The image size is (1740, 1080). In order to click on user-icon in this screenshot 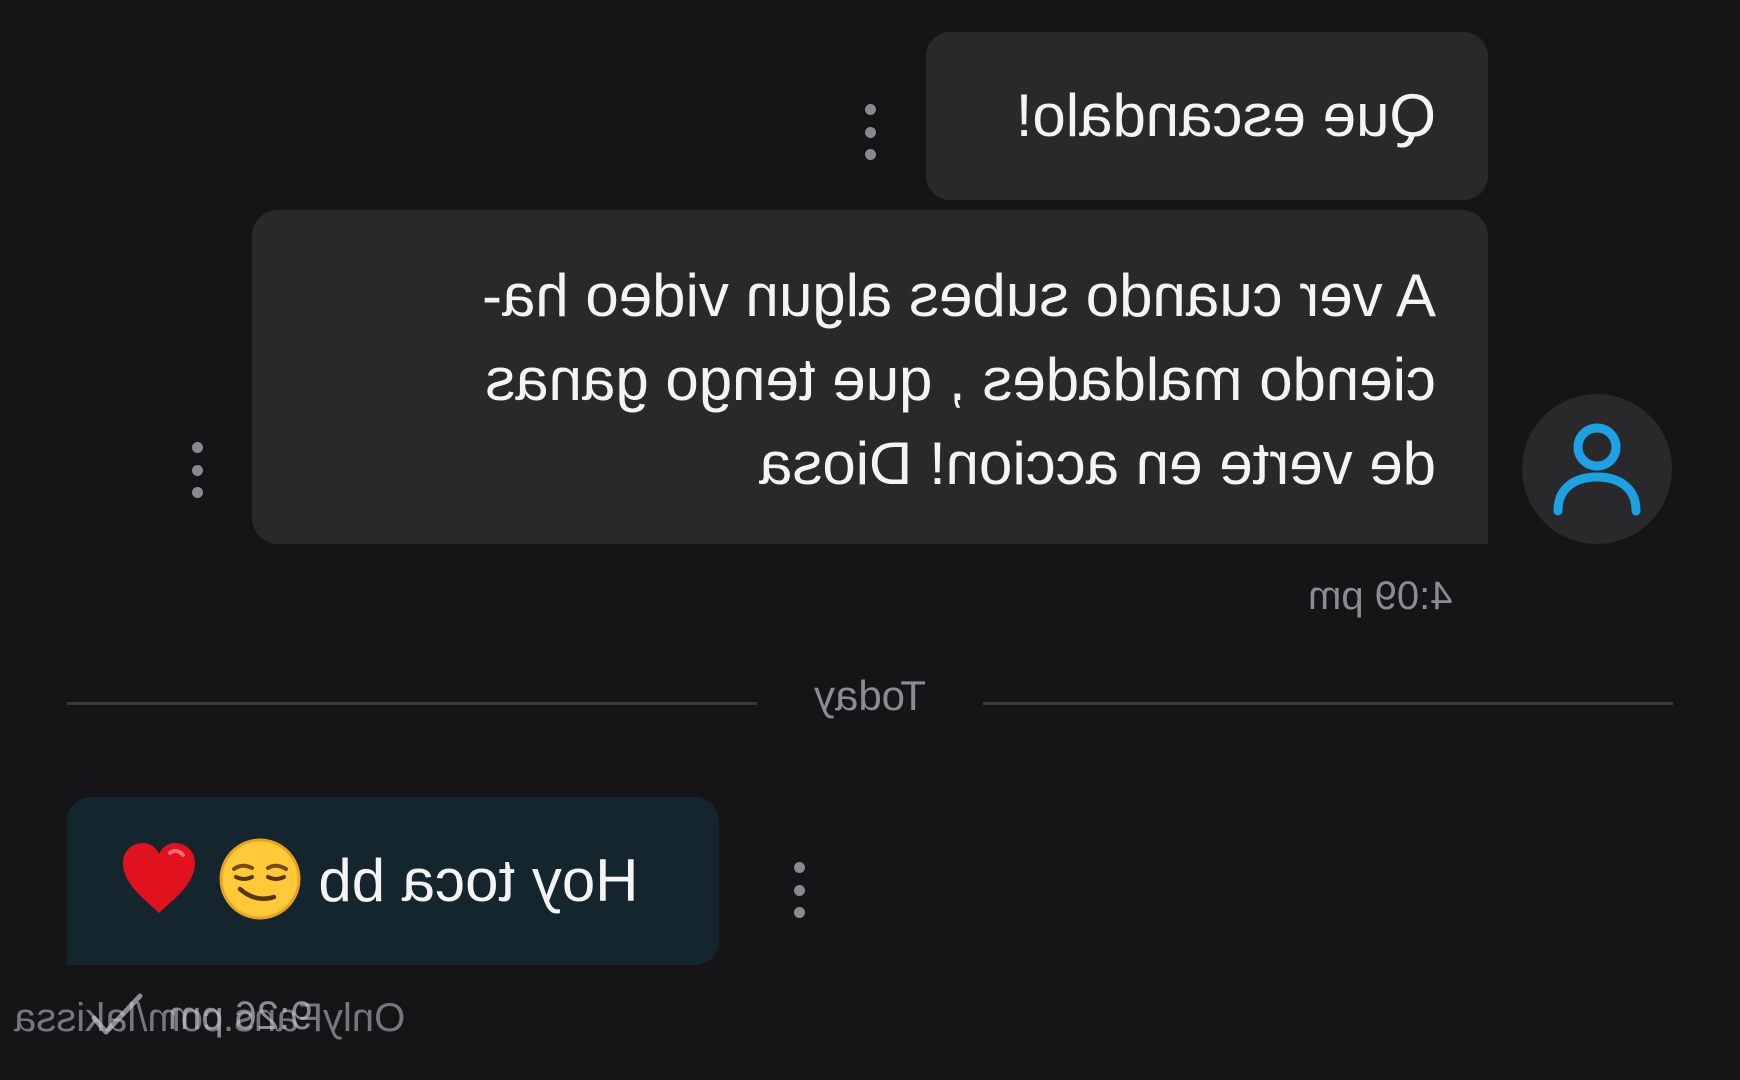, I will do `click(1597, 469)`.